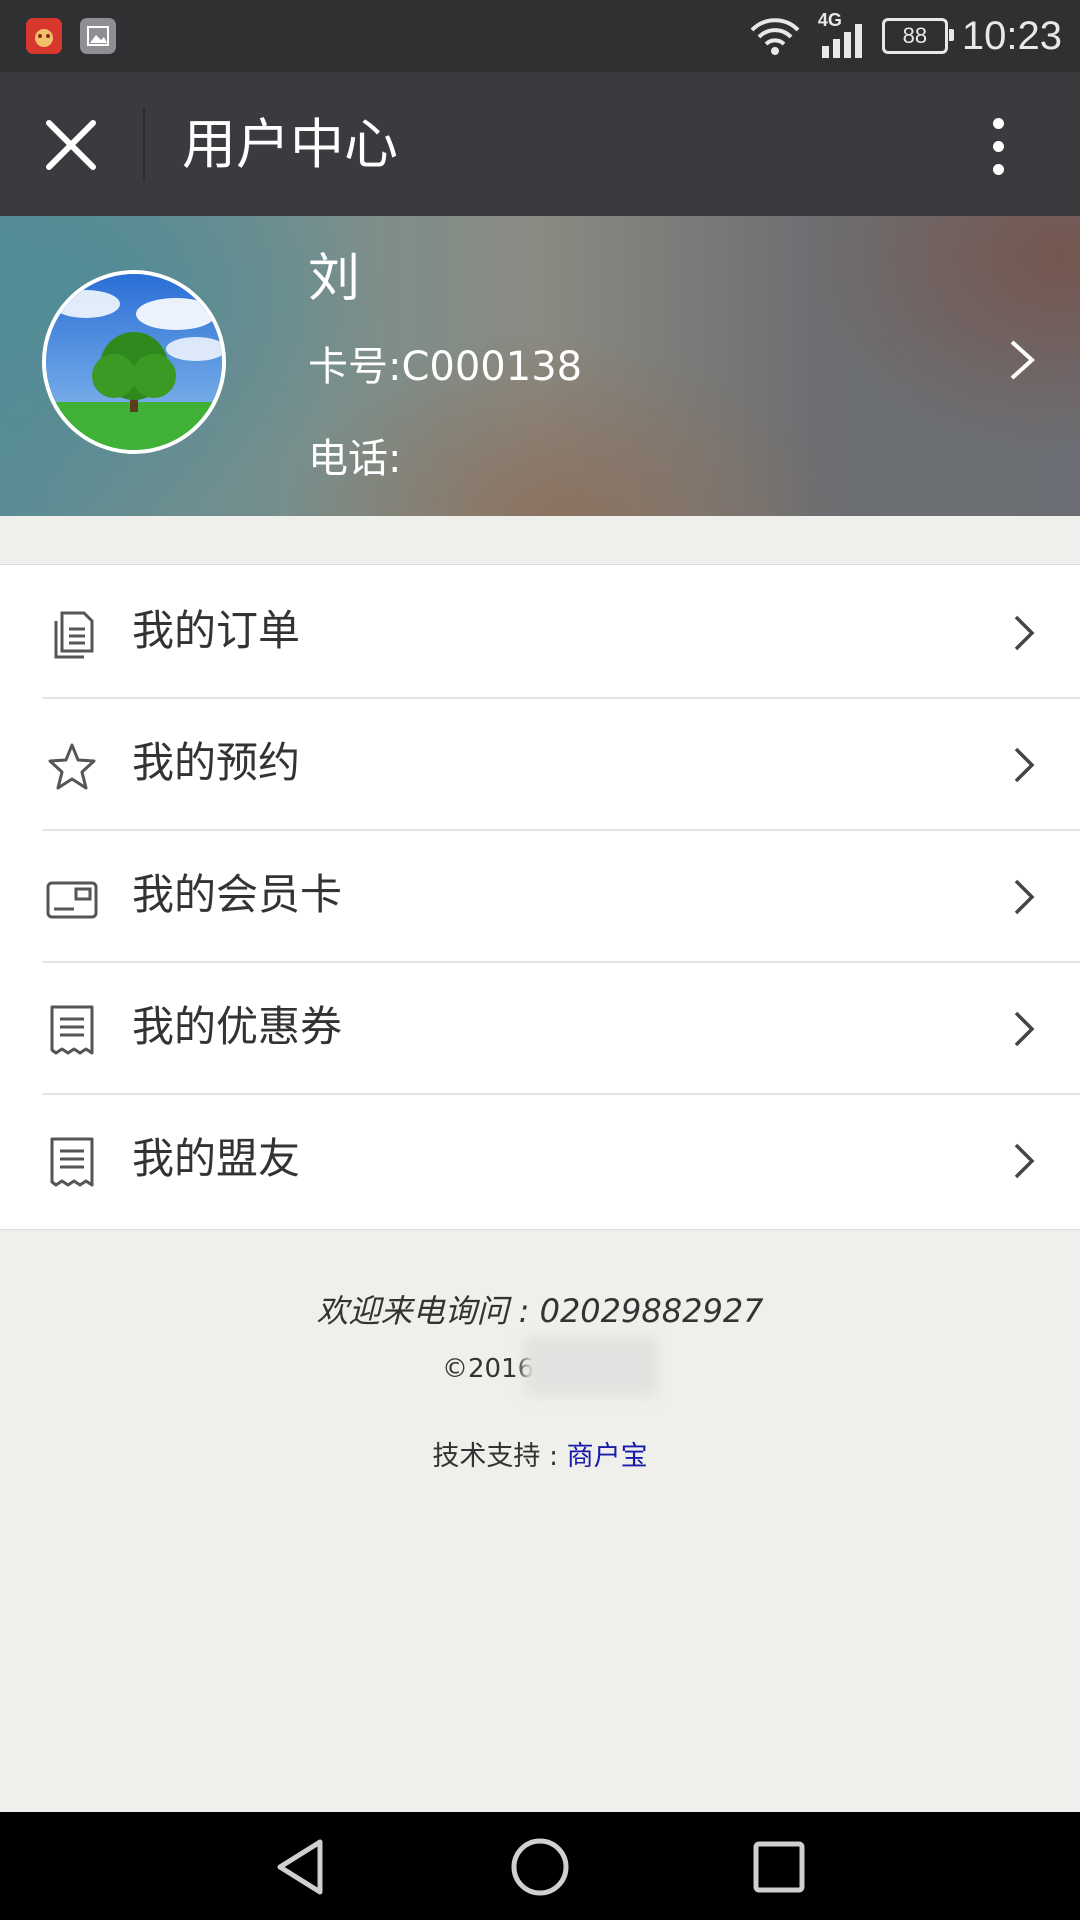  Describe the element at coordinates (290, 144) in the screenshot. I see `page-title: 用户中心` at that location.